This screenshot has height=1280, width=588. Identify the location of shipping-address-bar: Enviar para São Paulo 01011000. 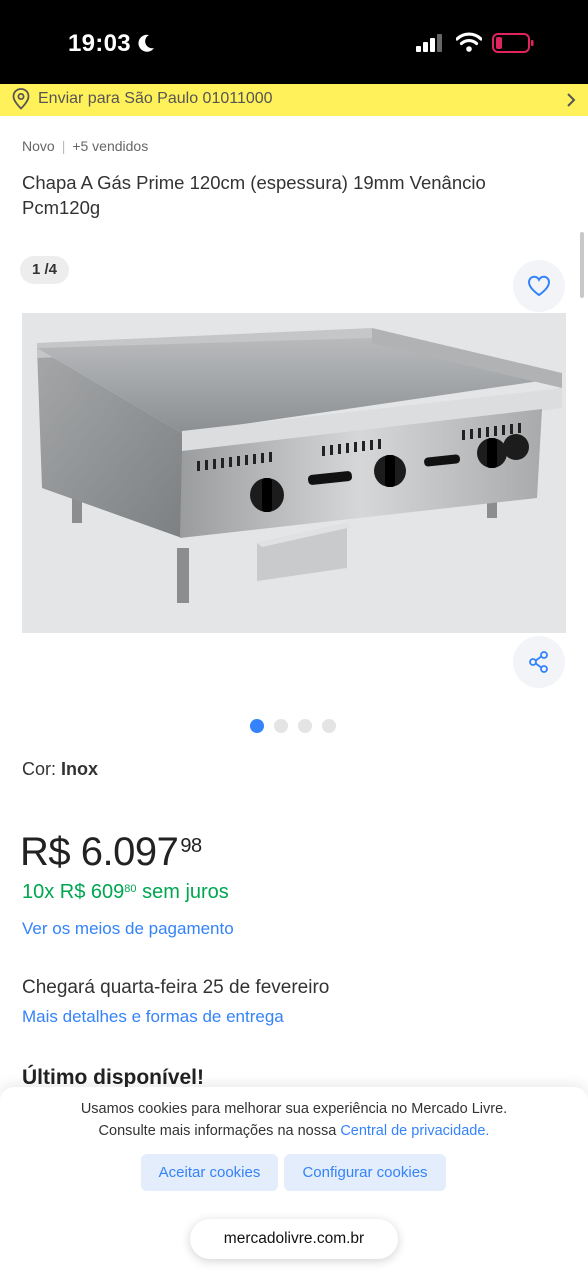
(294, 100).